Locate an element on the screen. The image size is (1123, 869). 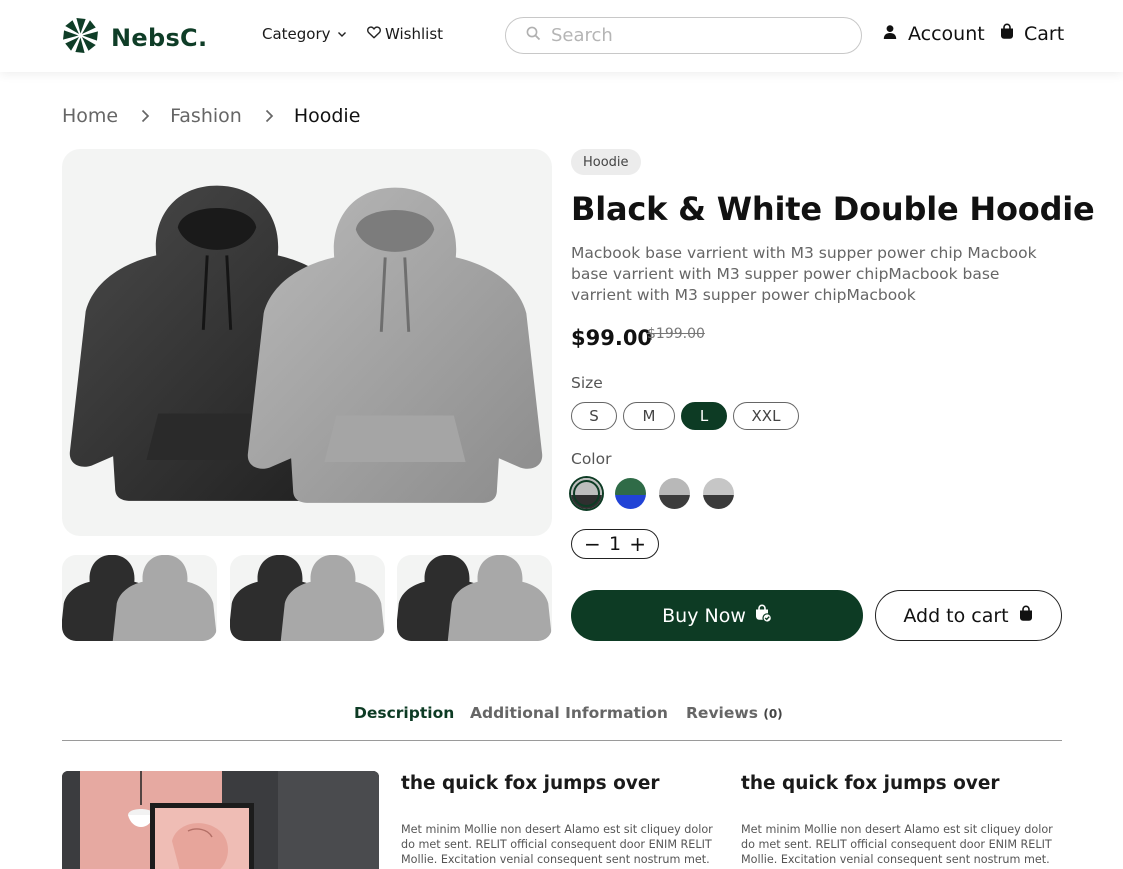
cart-link: Cart is located at coordinates (1031, 34).